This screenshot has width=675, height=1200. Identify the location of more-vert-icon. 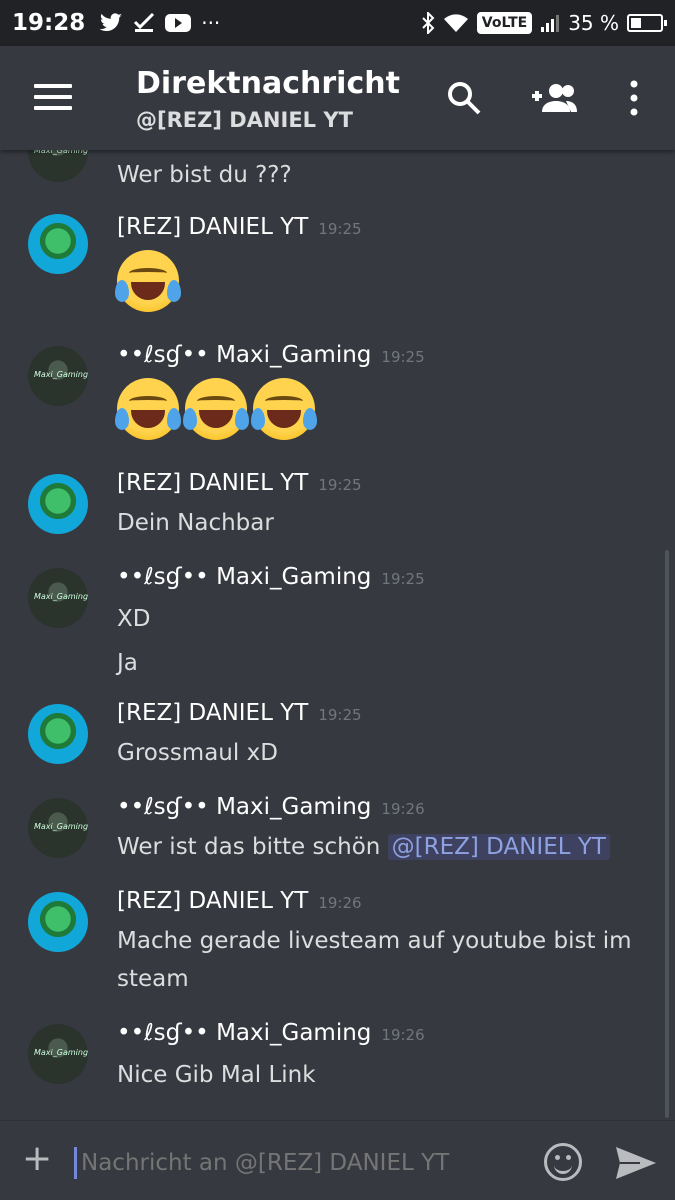
(634, 98).